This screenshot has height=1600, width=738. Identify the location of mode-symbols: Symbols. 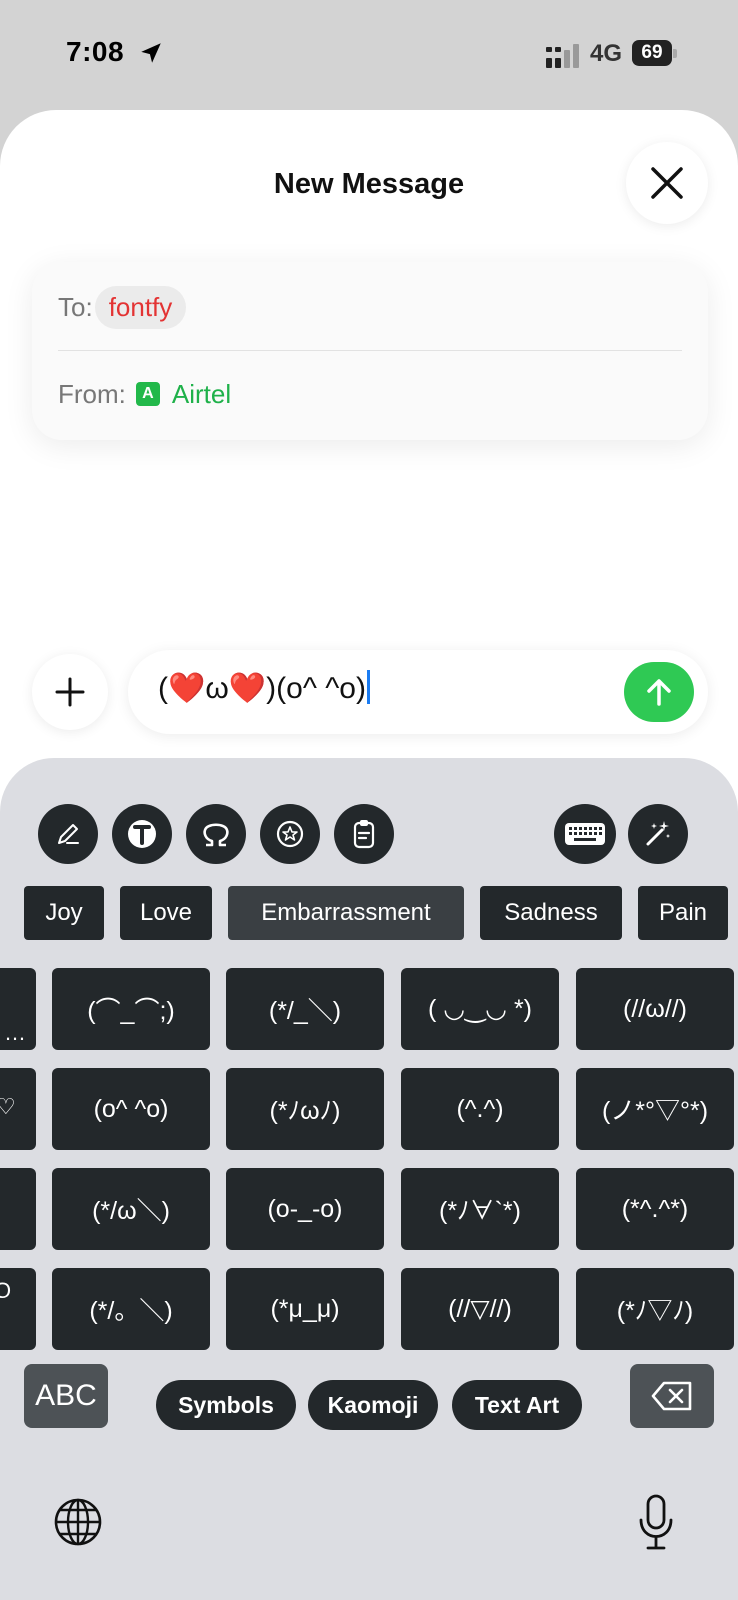
(226, 1405).